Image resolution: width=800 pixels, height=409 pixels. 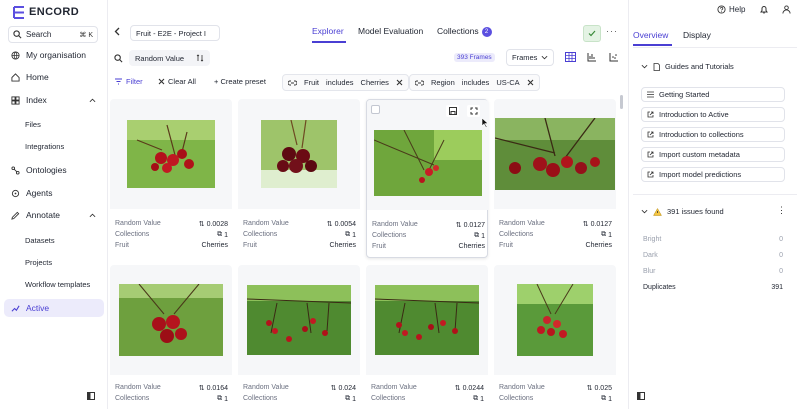 What do you see at coordinates (54, 77) in the screenshot?
I see `sidebar-item-home: Home` at bounding box center [54, 77].